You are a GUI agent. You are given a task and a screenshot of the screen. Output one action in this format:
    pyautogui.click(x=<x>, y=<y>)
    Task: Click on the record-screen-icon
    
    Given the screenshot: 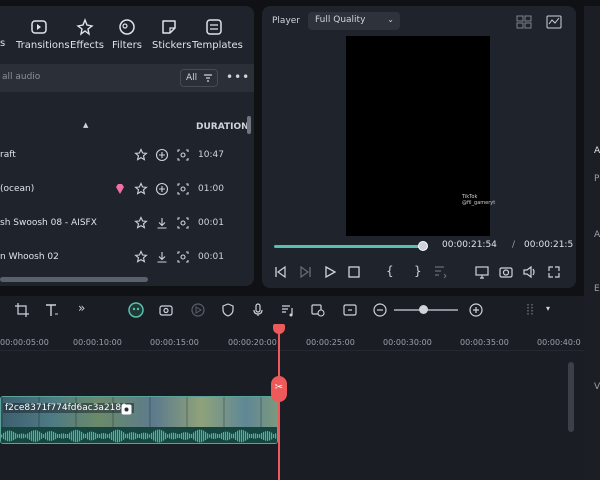 What is the action you would take?
    pyautogui.click(x=166, y=310)
    